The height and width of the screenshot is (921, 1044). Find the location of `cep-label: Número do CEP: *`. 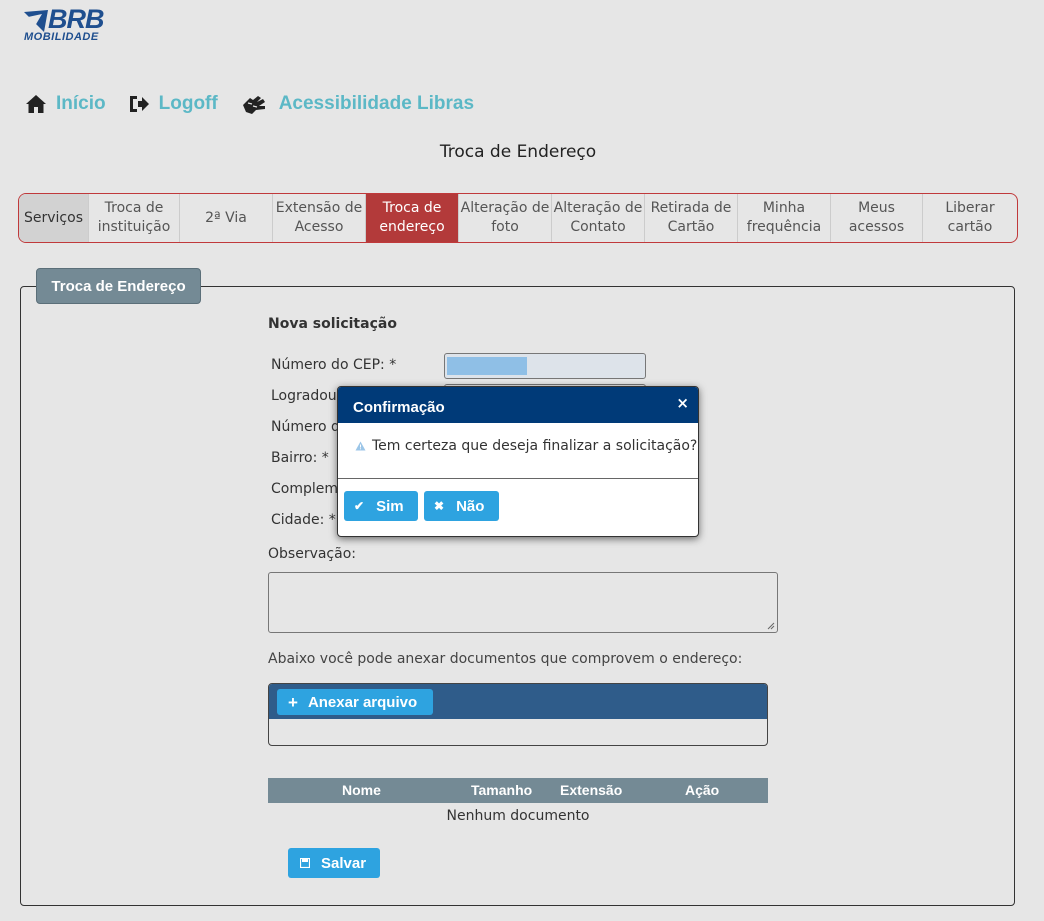

cep-label: Número do CEP: * is located at coordinates (334, 365).